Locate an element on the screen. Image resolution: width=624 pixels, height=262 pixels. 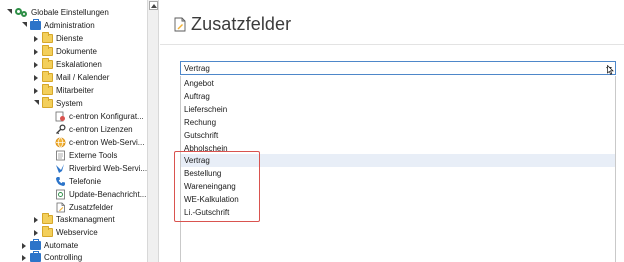
select-value: Vertrag is located at coordinates (197, 68).